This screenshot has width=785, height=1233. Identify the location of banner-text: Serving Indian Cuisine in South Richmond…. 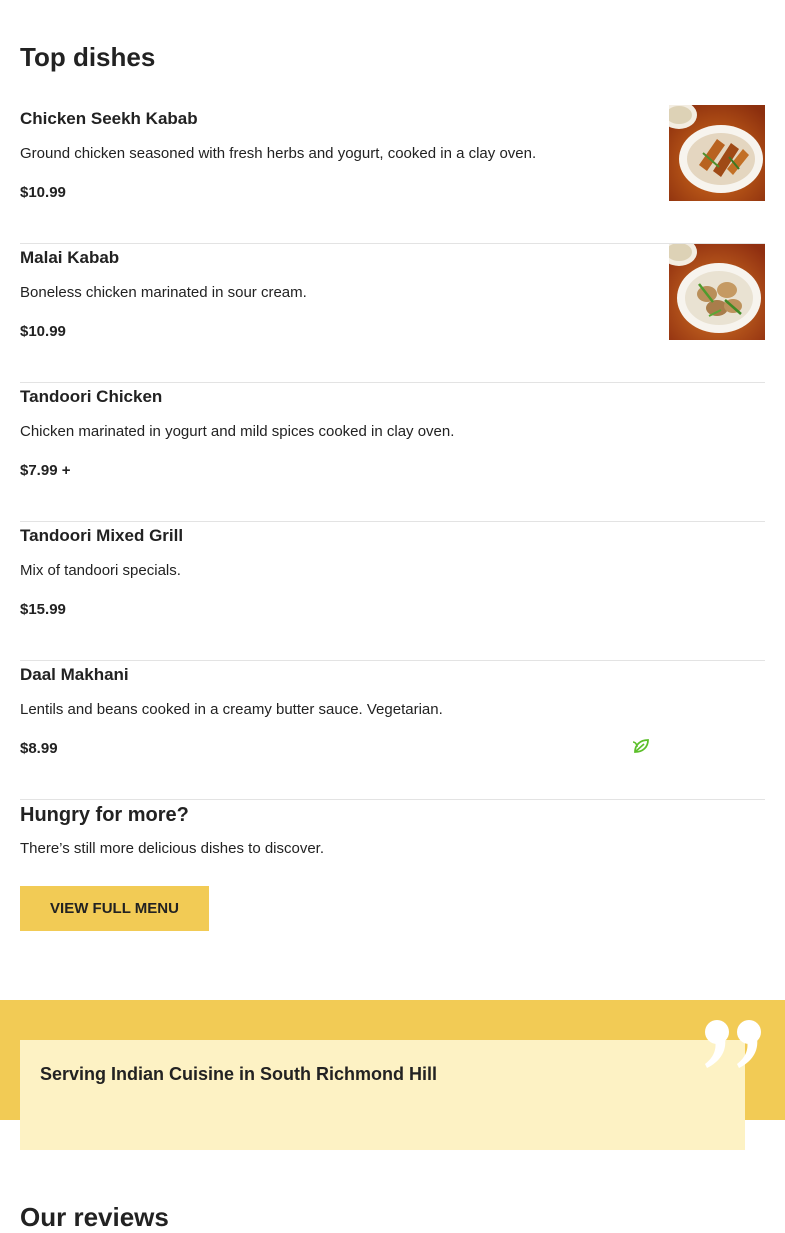
(239, 1074).